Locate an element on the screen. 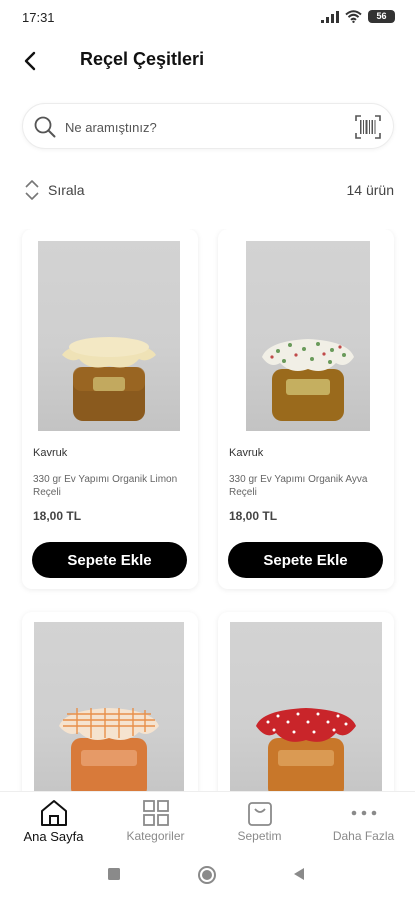  bottom-nav: Ana Sayfa Kategoriler Sepetim Daha Fazla is located at coordinates (207, 821).